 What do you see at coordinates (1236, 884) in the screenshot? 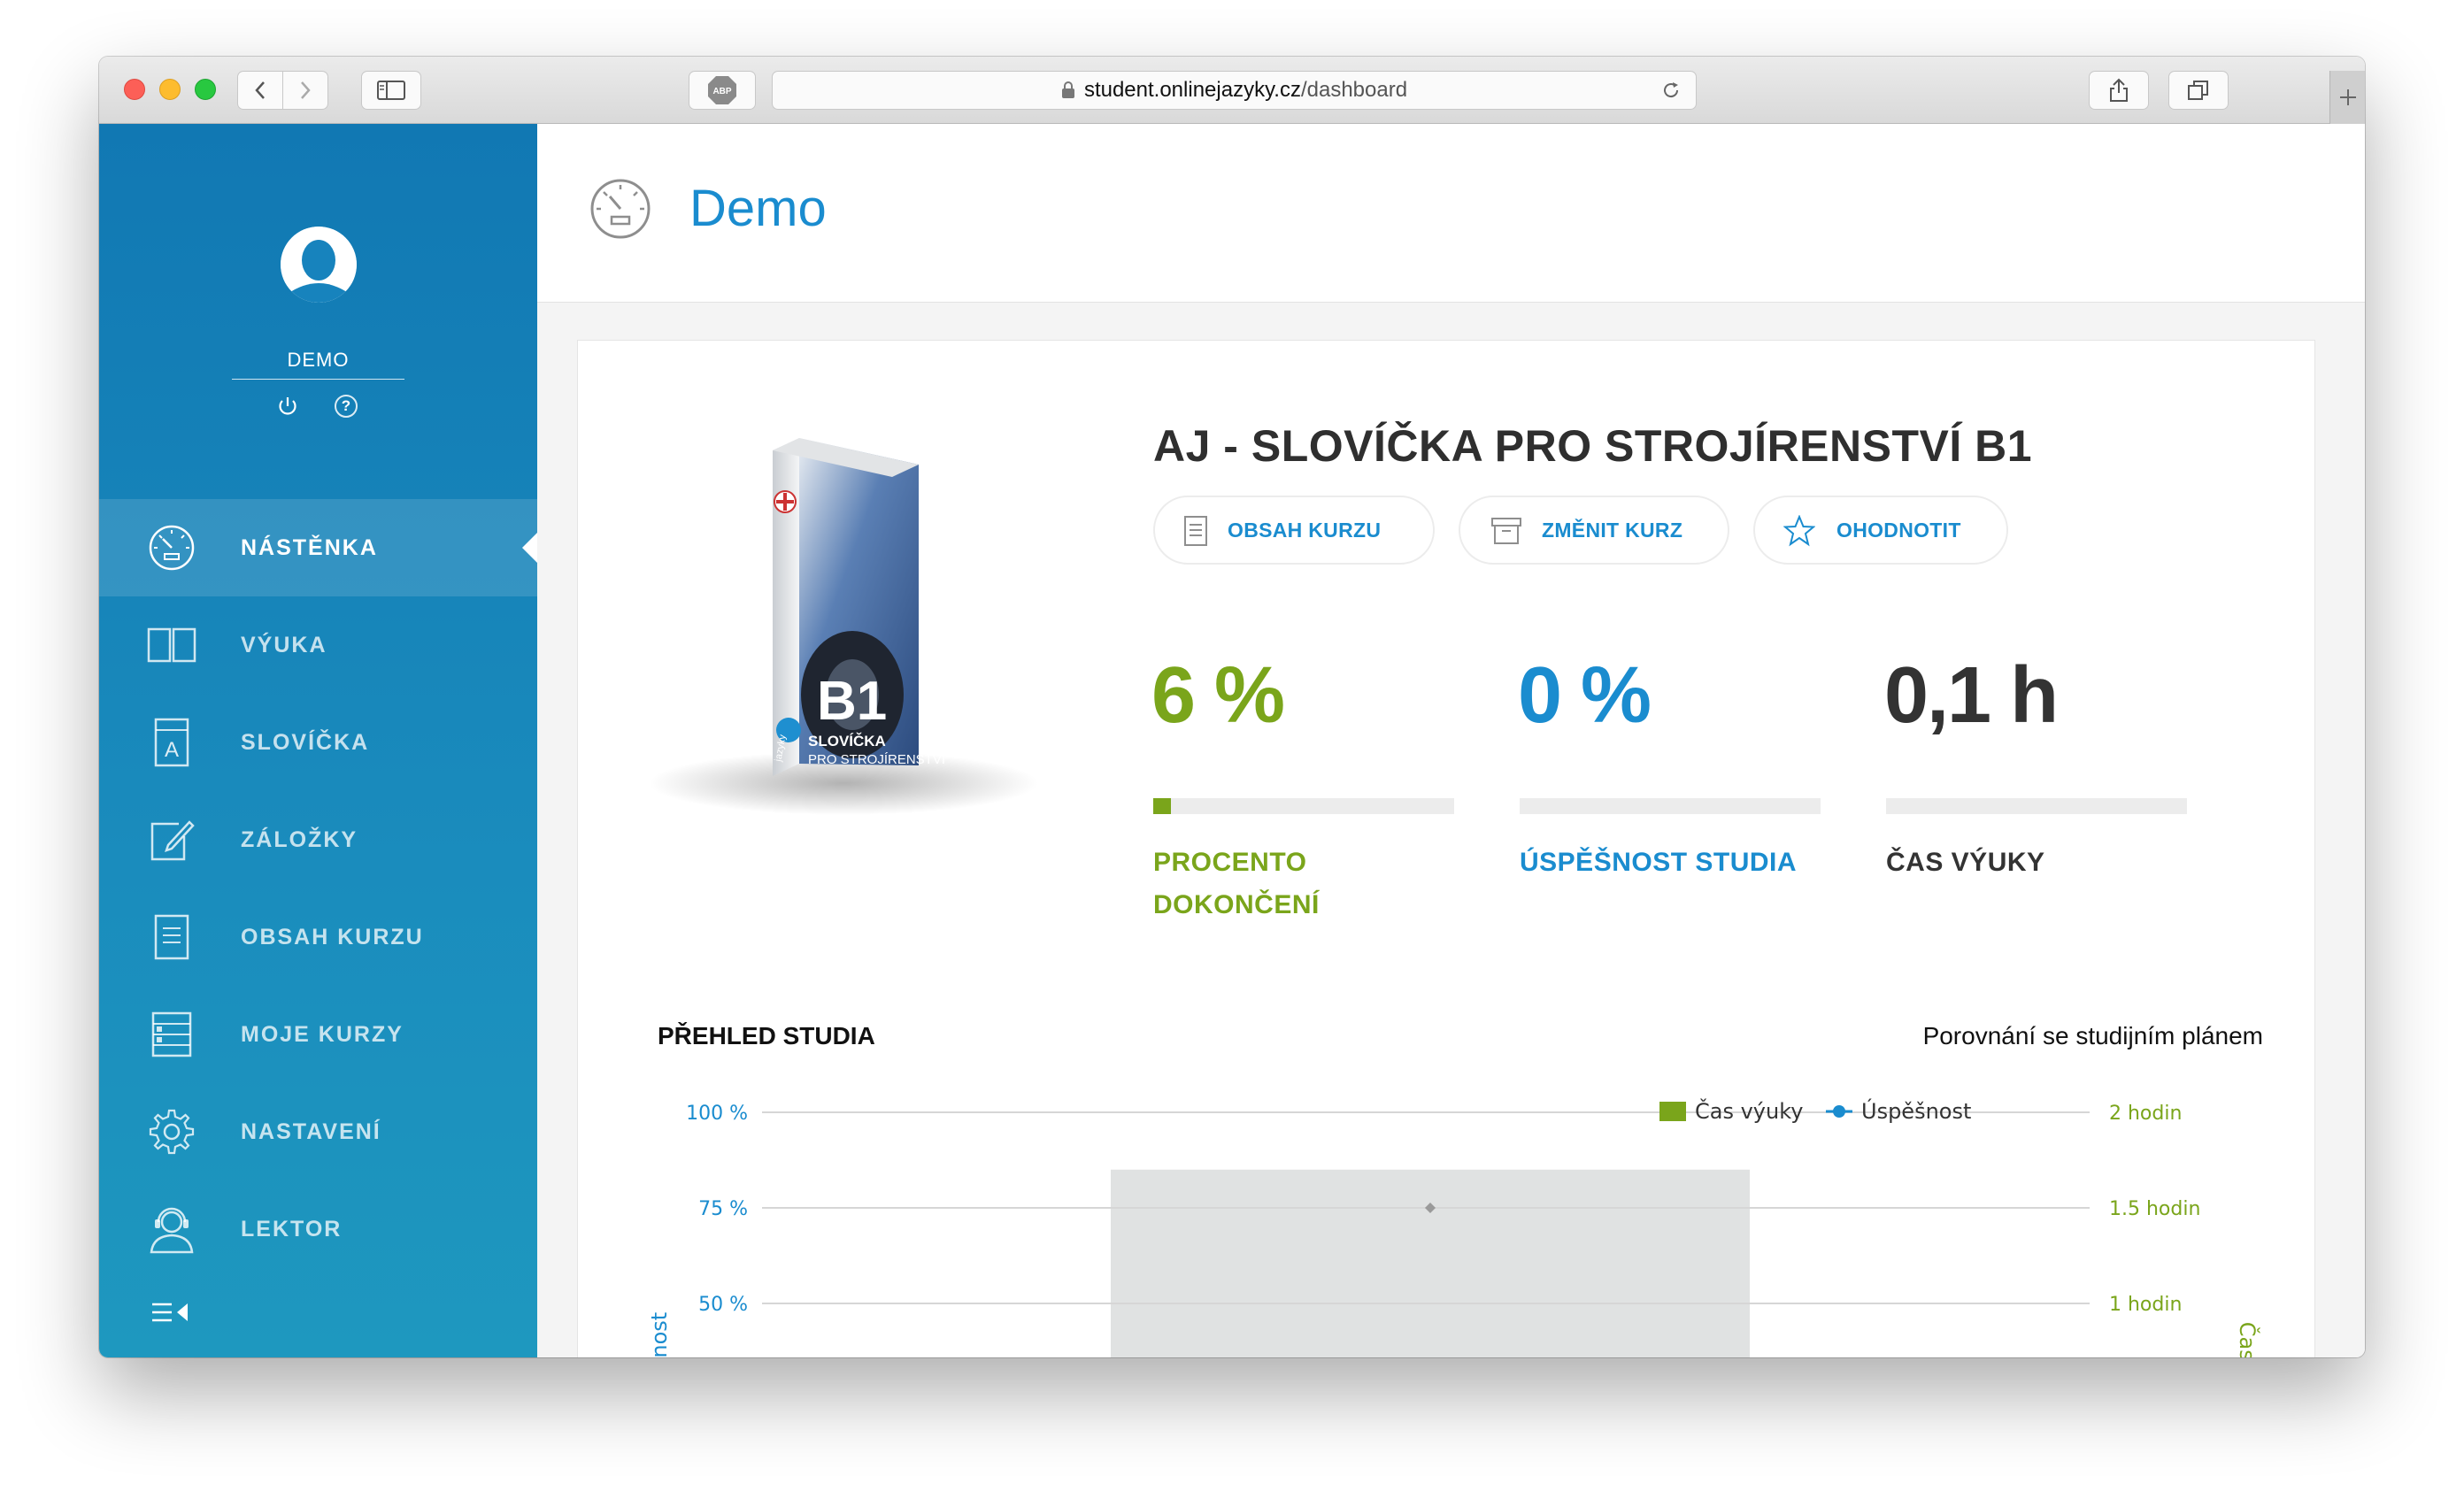
I see `completion-label: PROCENTO DOKONČENÍ` at bounding box center [1236, 884].